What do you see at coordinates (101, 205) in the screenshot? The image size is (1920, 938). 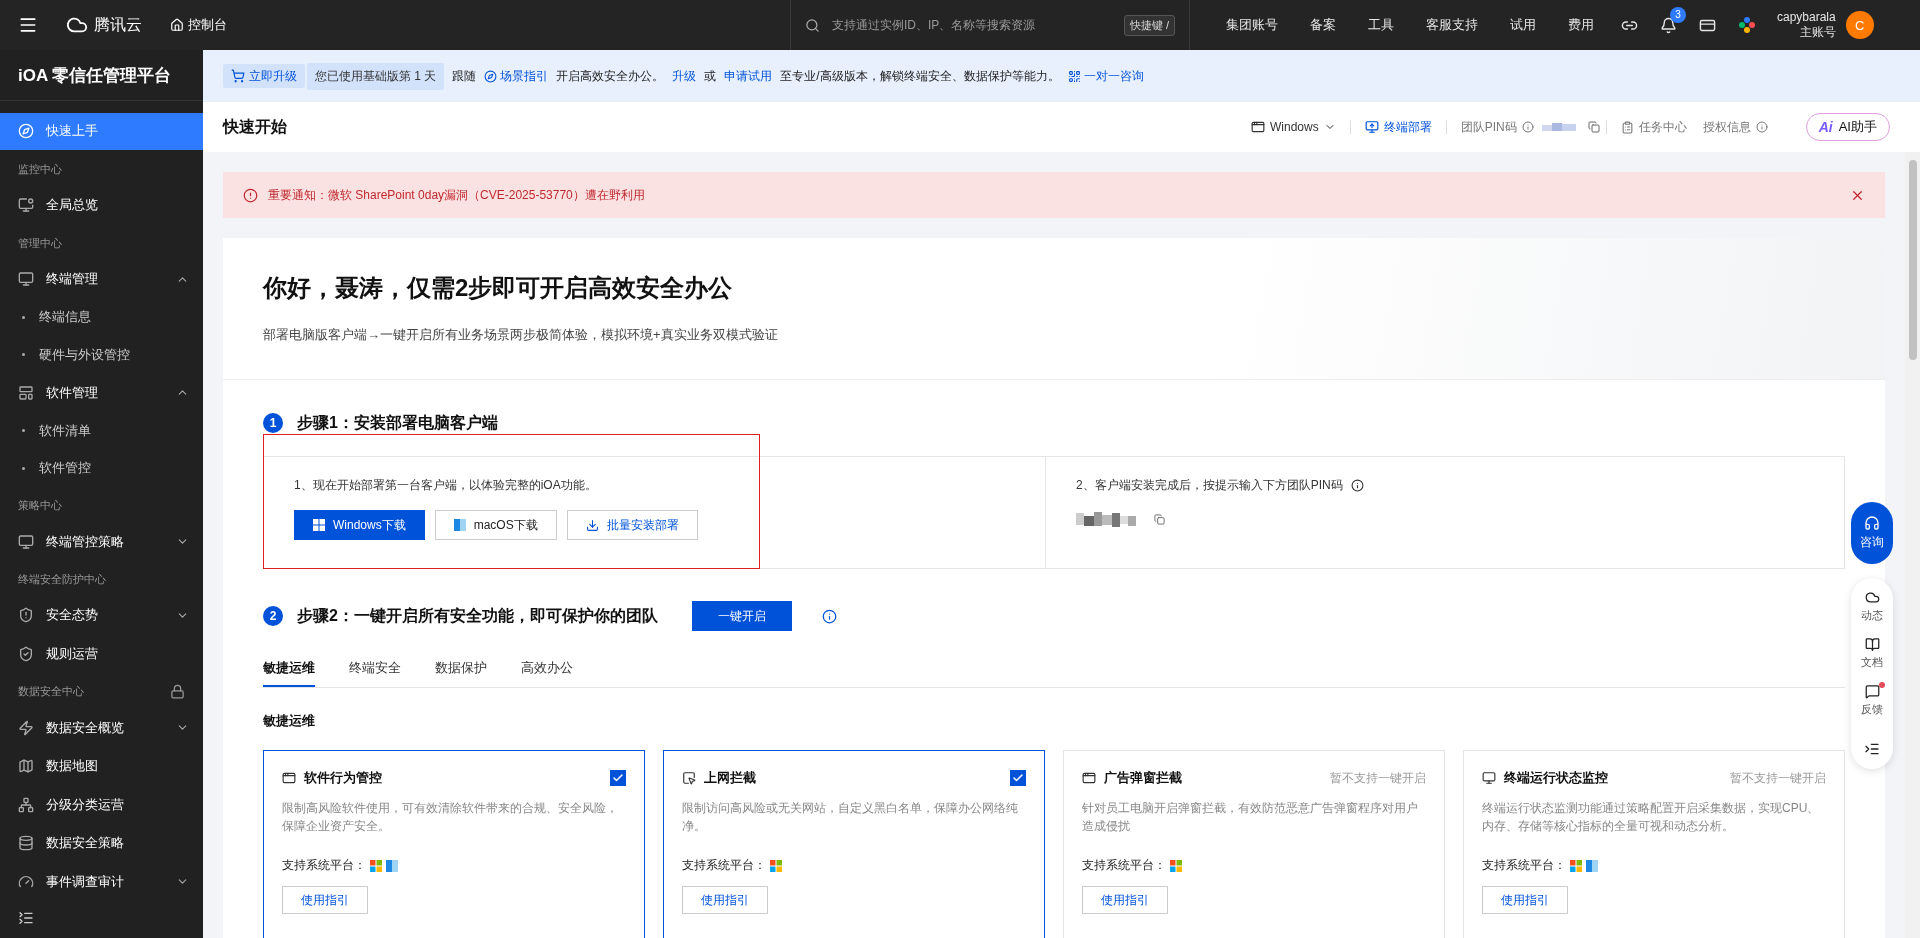 I see `sidebar-item: 全局总览` at bounding box center [101, 205].